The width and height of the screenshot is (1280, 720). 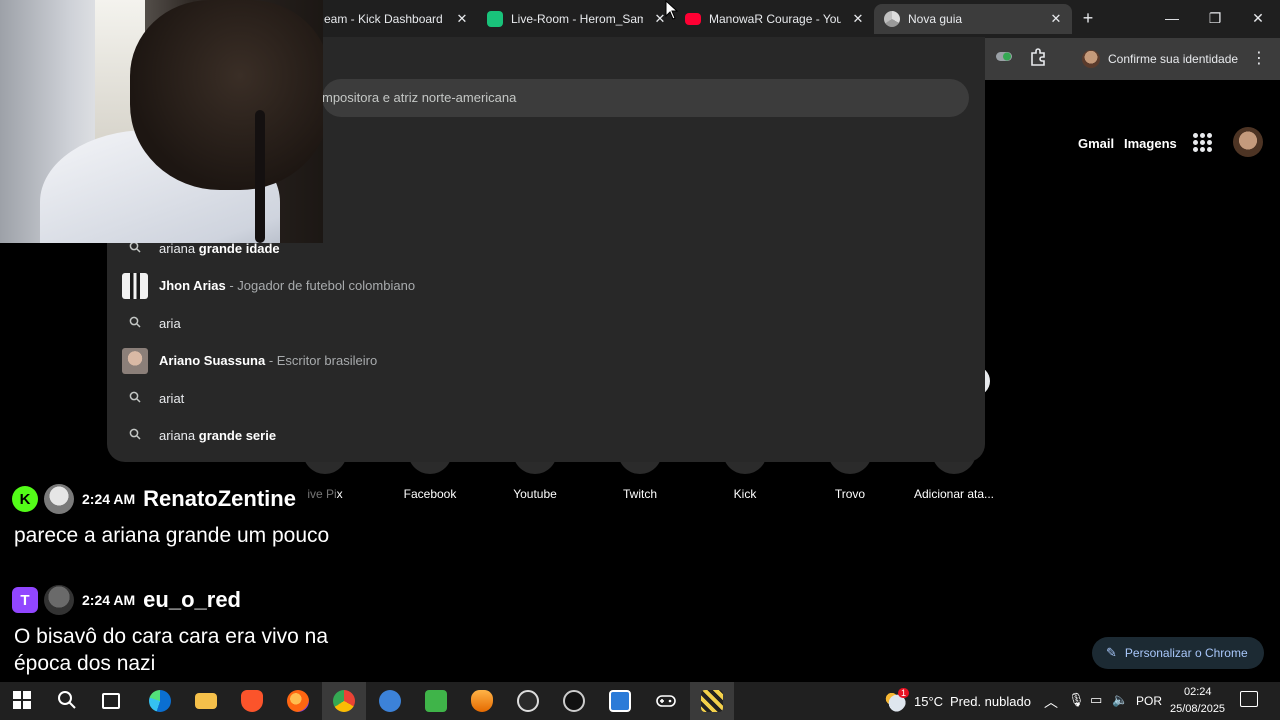 I want to click on task-view-icon, so click(x=111, y=701).